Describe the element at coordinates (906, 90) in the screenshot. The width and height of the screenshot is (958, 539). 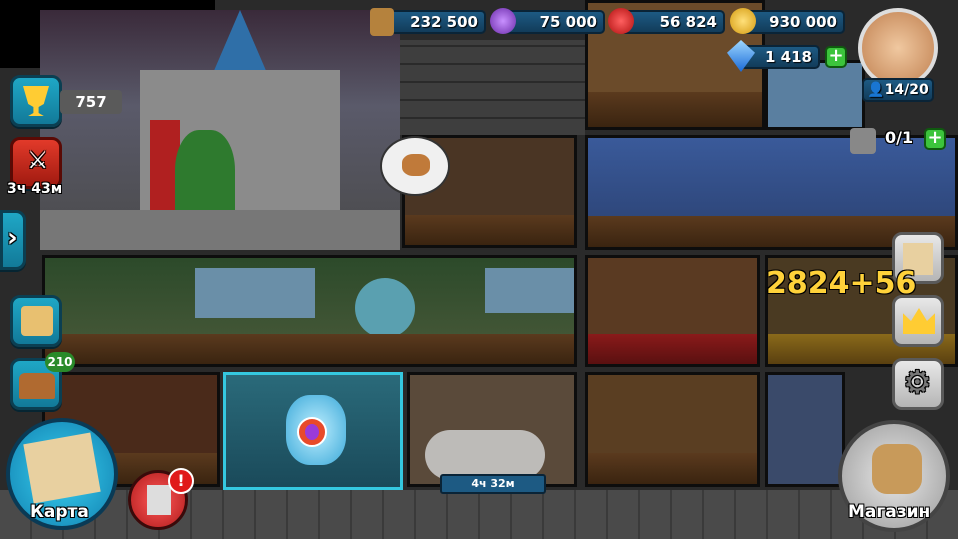
I see `population-count: 14/20` at that location.